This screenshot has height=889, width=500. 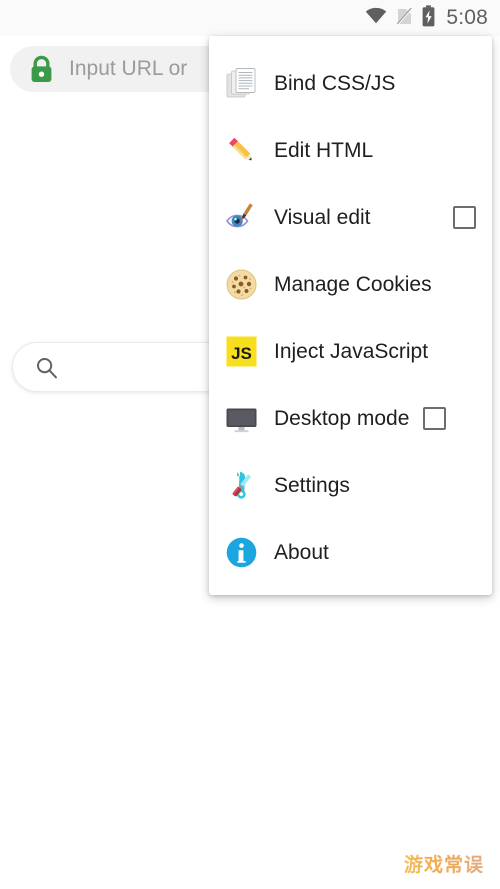 I want to click on battery-charging-icon, so click(x=428, y=18).